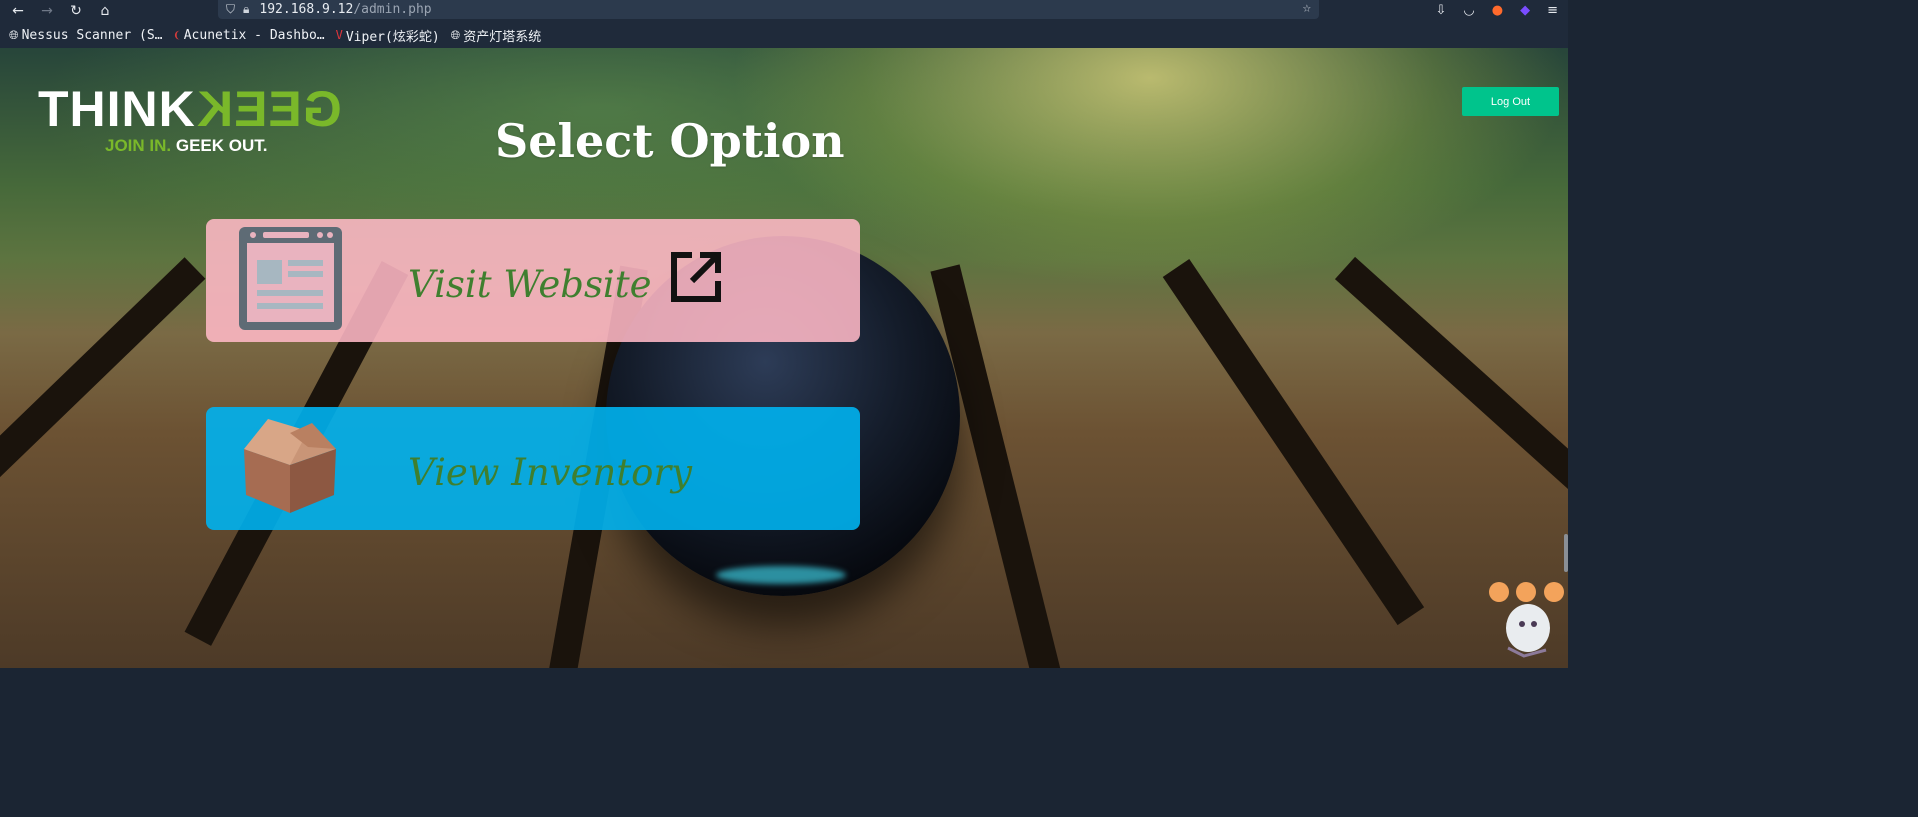  Describe the element at coordinates (290, 466) in the screenshot. I see `package-box-icon` at that location.